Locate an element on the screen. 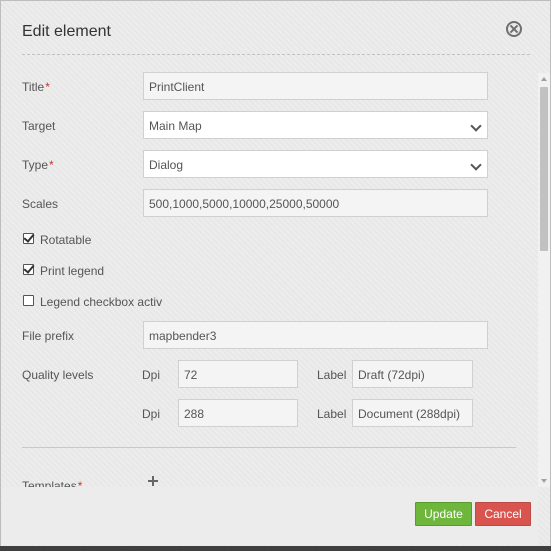 This screenshot has width=551, height=551. scroll-up-arrow-icon is located at coordinates (544, 79).